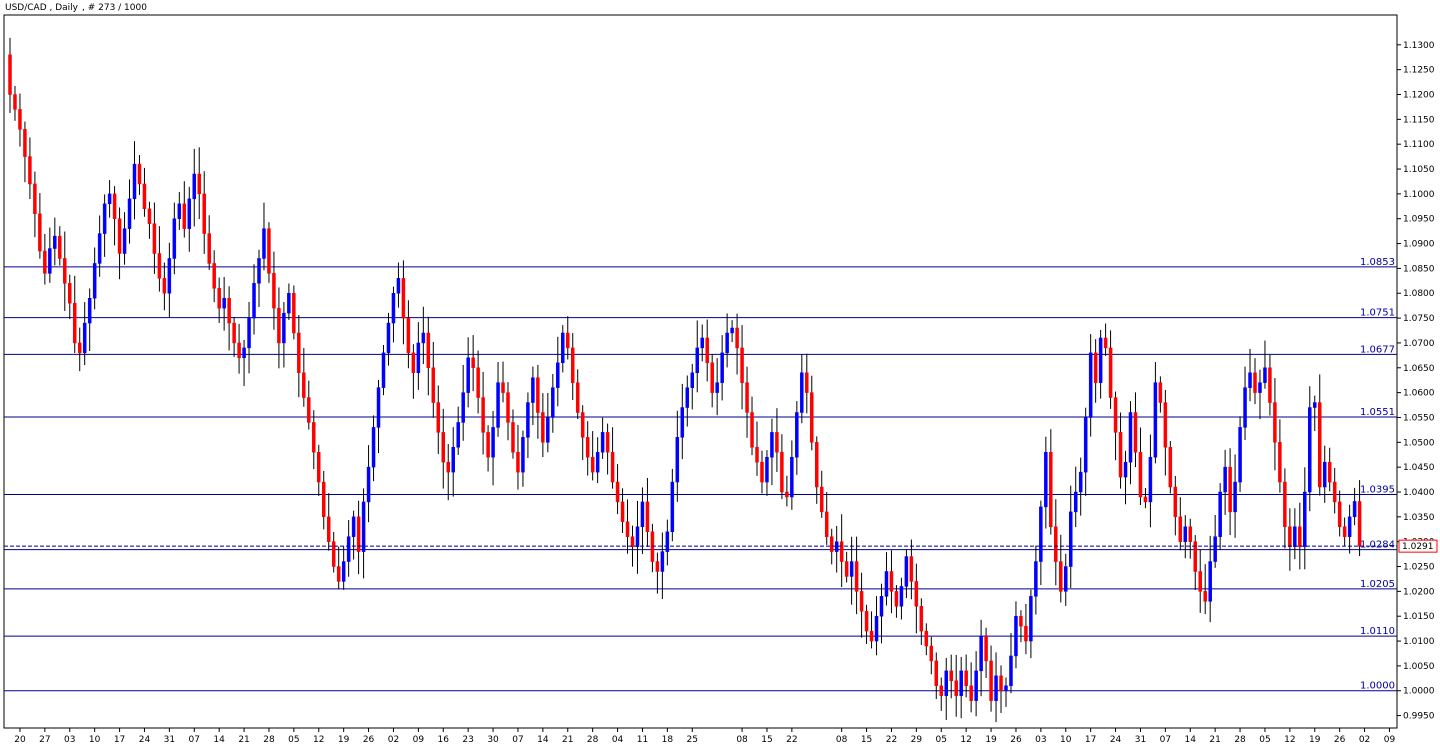 This screenshot has height=750, width=1440. Describe the element at coordinates (1419, 717) in the screenshot. I see `y-tick-label: 0.9950` at that location.